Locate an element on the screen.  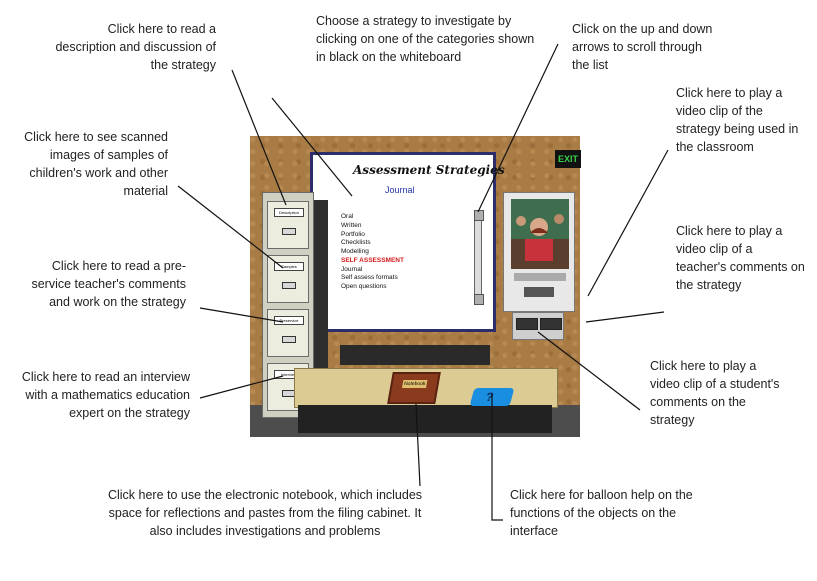
balloon-help-button: ? is located at coordinates (492, 397).